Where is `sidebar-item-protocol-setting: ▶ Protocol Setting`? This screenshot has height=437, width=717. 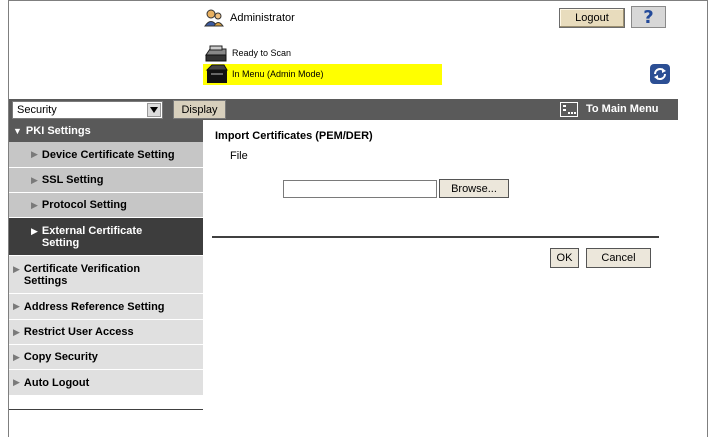 sidebar-item-protocol-setting: ▶ Protocol Setting is located at coordinates (106, 205).